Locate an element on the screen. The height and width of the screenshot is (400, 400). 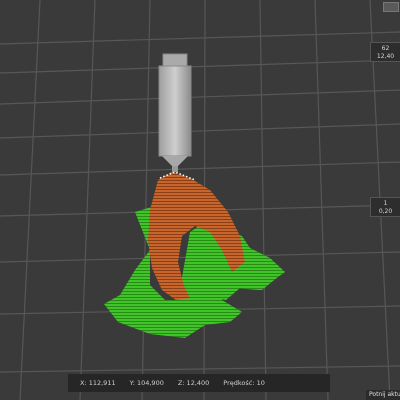
top-layer-height: 12,40 is located at coordinates (385, 56).